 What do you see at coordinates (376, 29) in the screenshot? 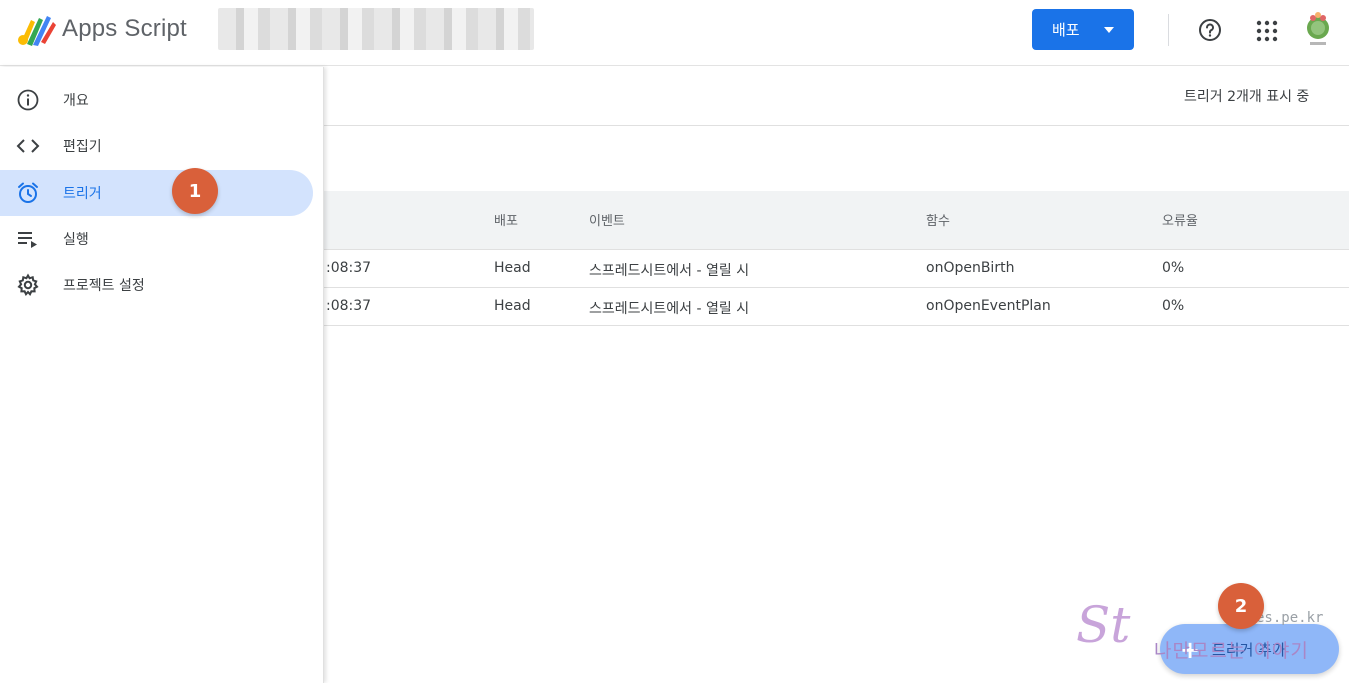
I see `project-name-blurred` at bounding box center [376, 29].